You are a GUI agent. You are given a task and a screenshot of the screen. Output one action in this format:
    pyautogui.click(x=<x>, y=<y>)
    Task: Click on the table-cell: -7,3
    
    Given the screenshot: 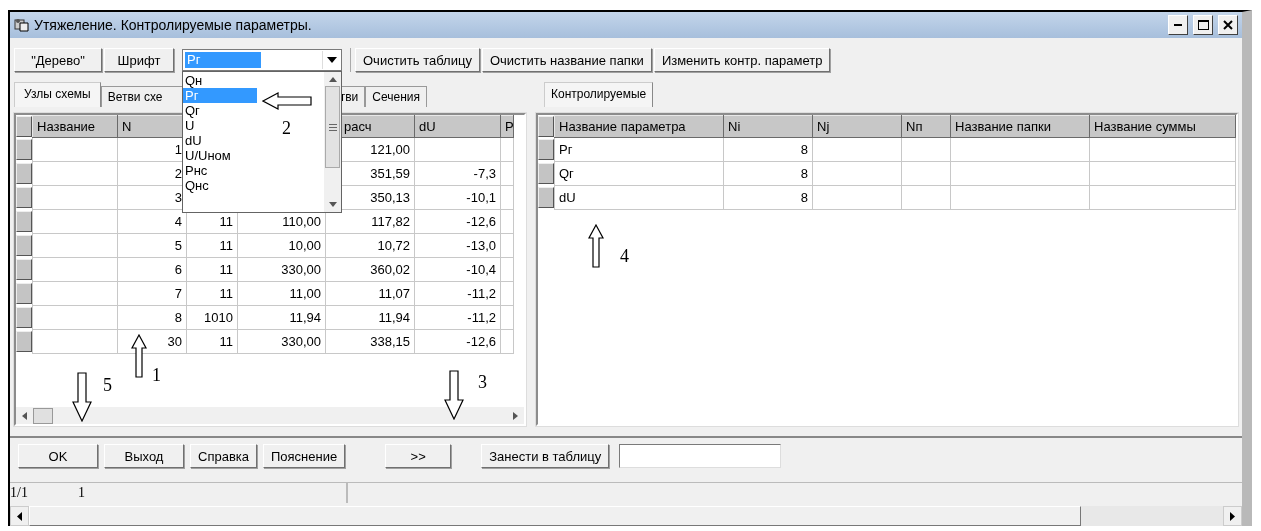 What is the action you would take?
    pyautogui.click(x=457, y=173)
    